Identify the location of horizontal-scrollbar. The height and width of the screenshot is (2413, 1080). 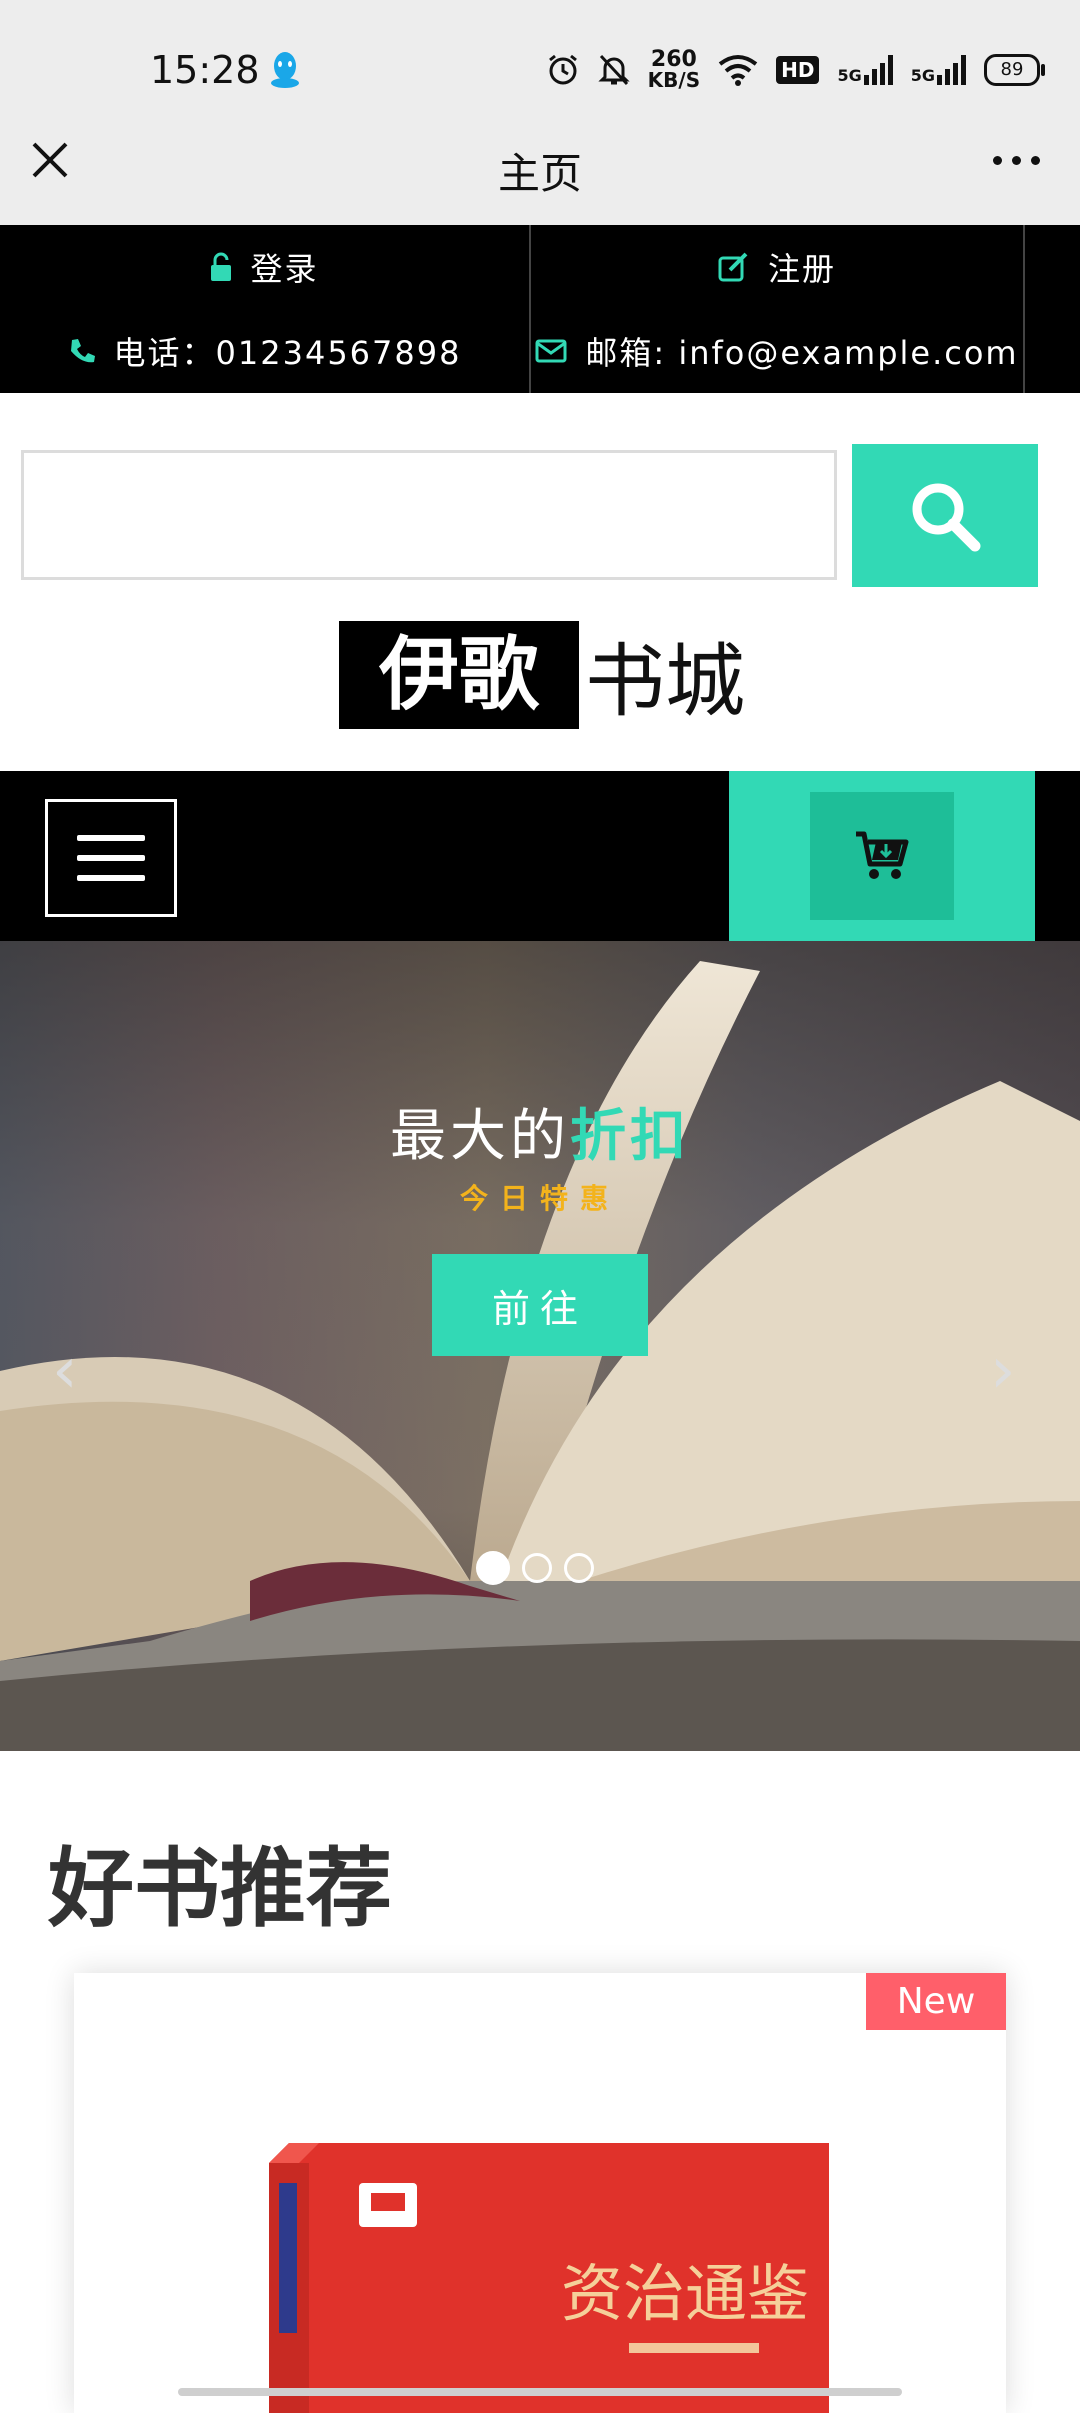
(540, 2392).